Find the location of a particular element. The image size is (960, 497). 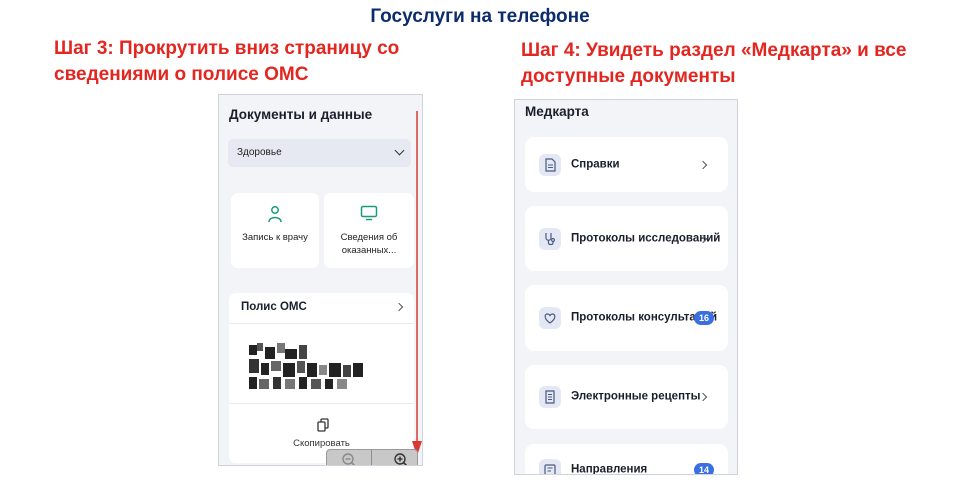

referral-icon is located at coordinates (550, 466).